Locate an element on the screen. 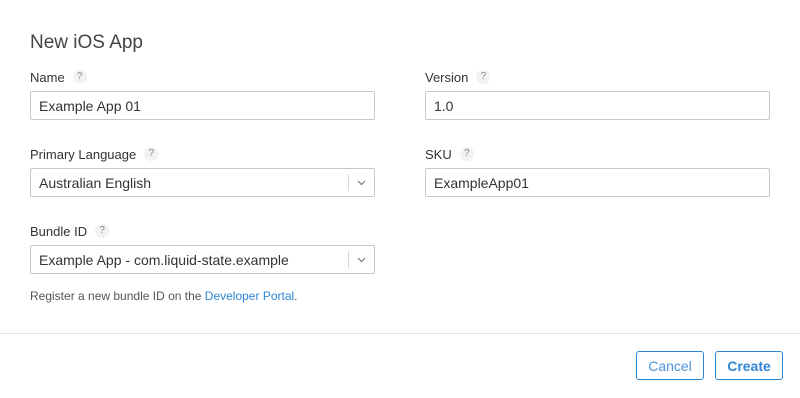 This screenshot has width=800, height=398. footer-divider is located at coordinates (400, 333).